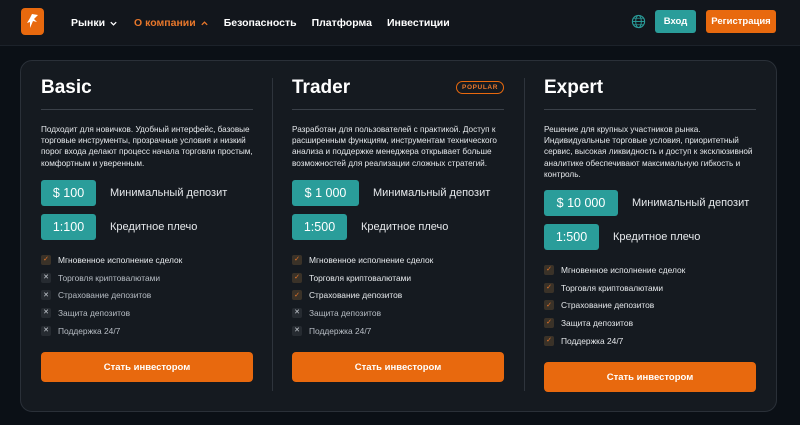 Image resolution: width=800 pixels, height=425 pixels. Describe the element at coordinates (574, 87) in the screenshot. I see `plan-title: Expert` at that location.